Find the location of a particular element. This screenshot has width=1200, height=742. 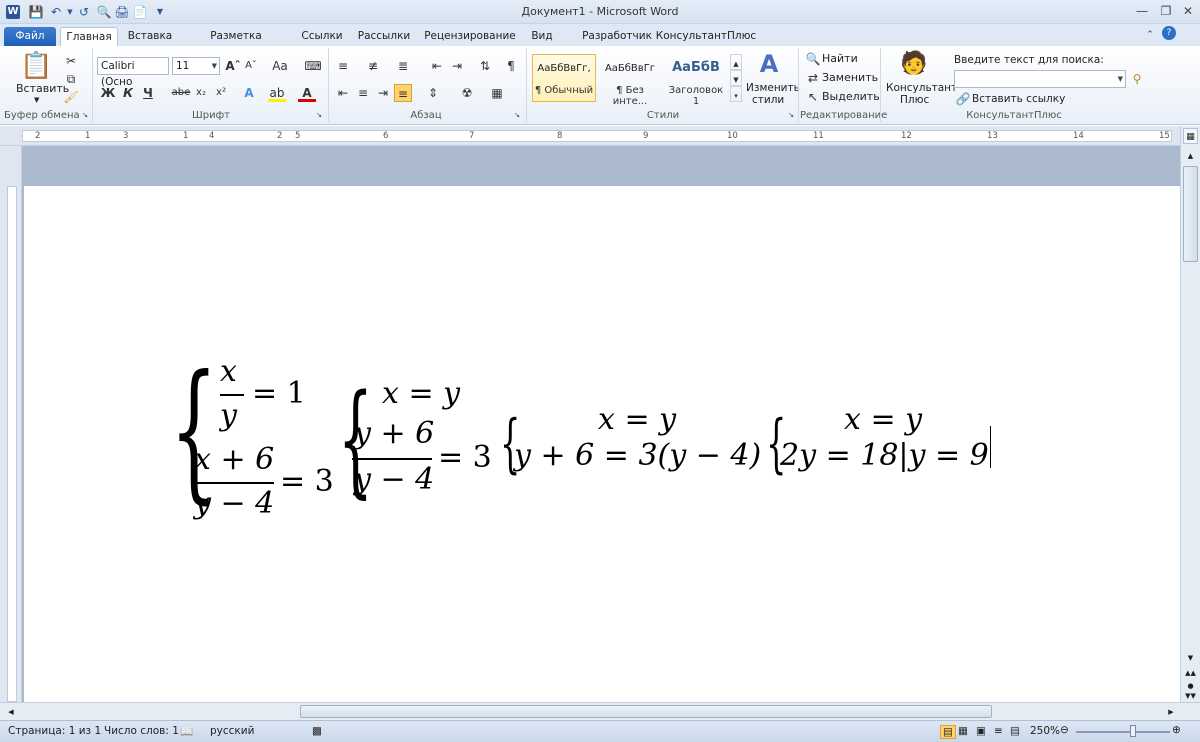

tab-mailings: Рассылки is located at coordinates (384, 36).